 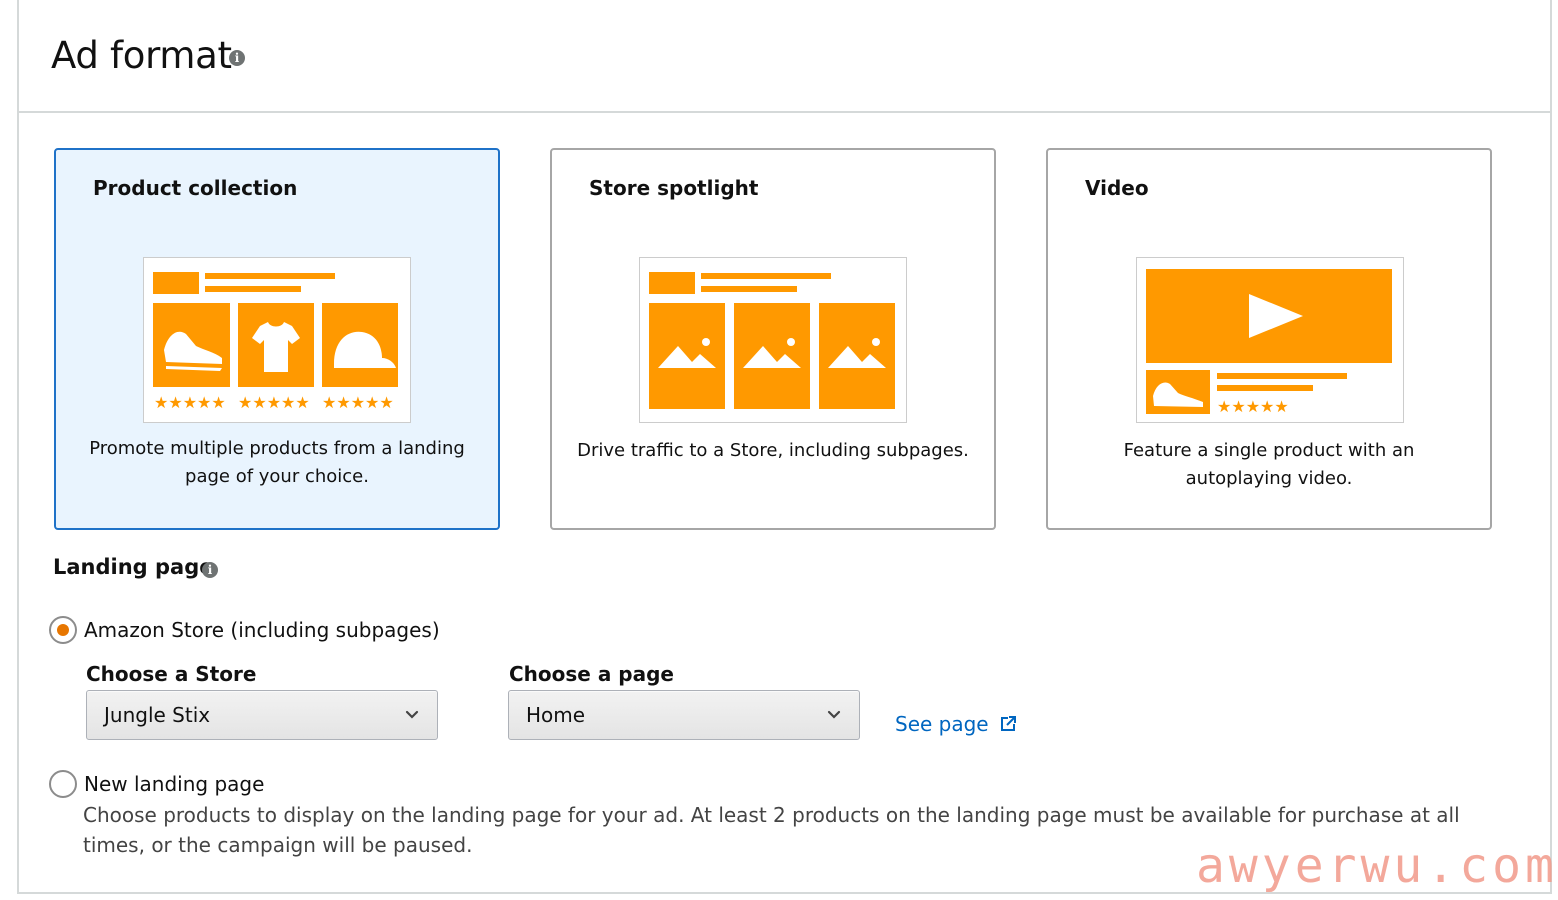 I want to click on card-title: Store spotlight, so click(x=674, y=188).